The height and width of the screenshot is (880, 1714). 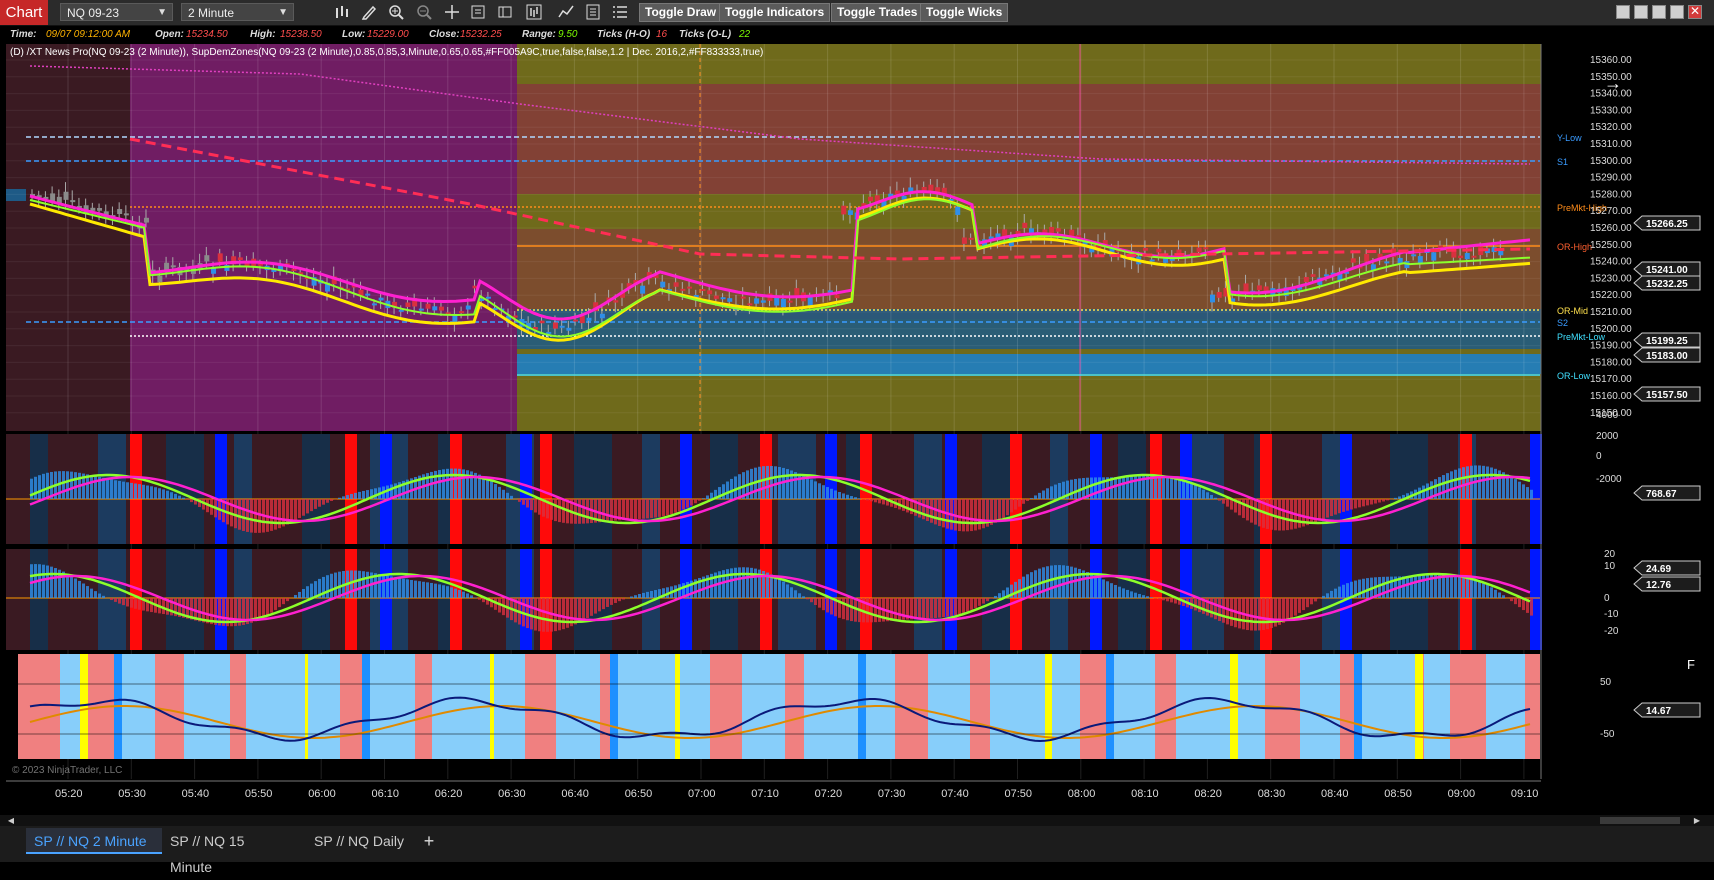 I want to click on horizontal-scrollbar: ◀ ▶, so click(x=857, y=820).